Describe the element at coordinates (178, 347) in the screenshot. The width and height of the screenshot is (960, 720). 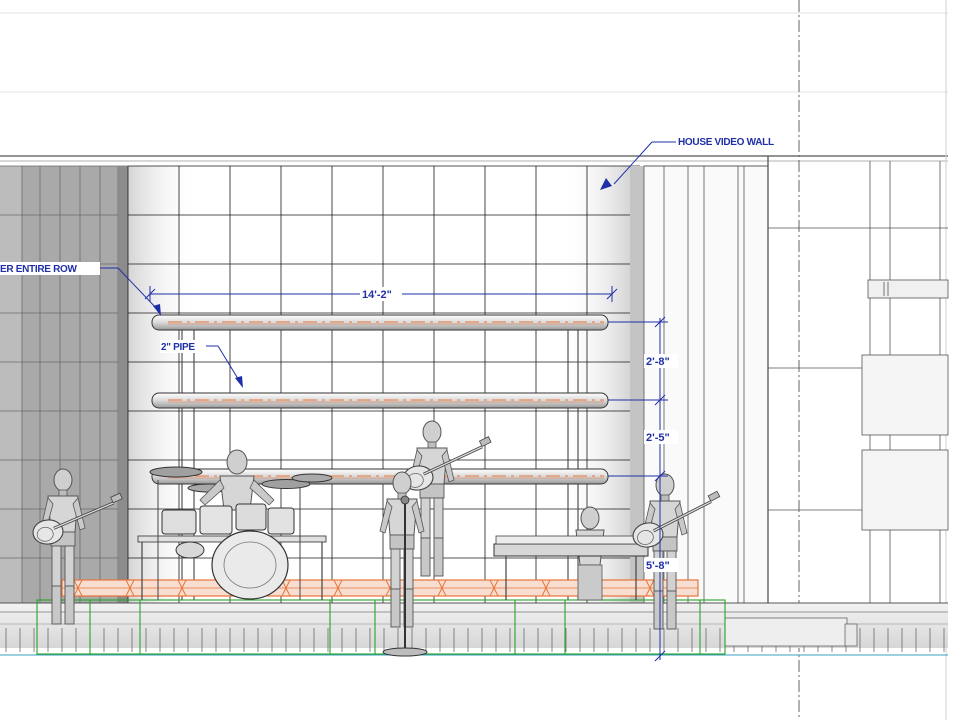
I see `label-pipe: 2" PIPE` at that location.